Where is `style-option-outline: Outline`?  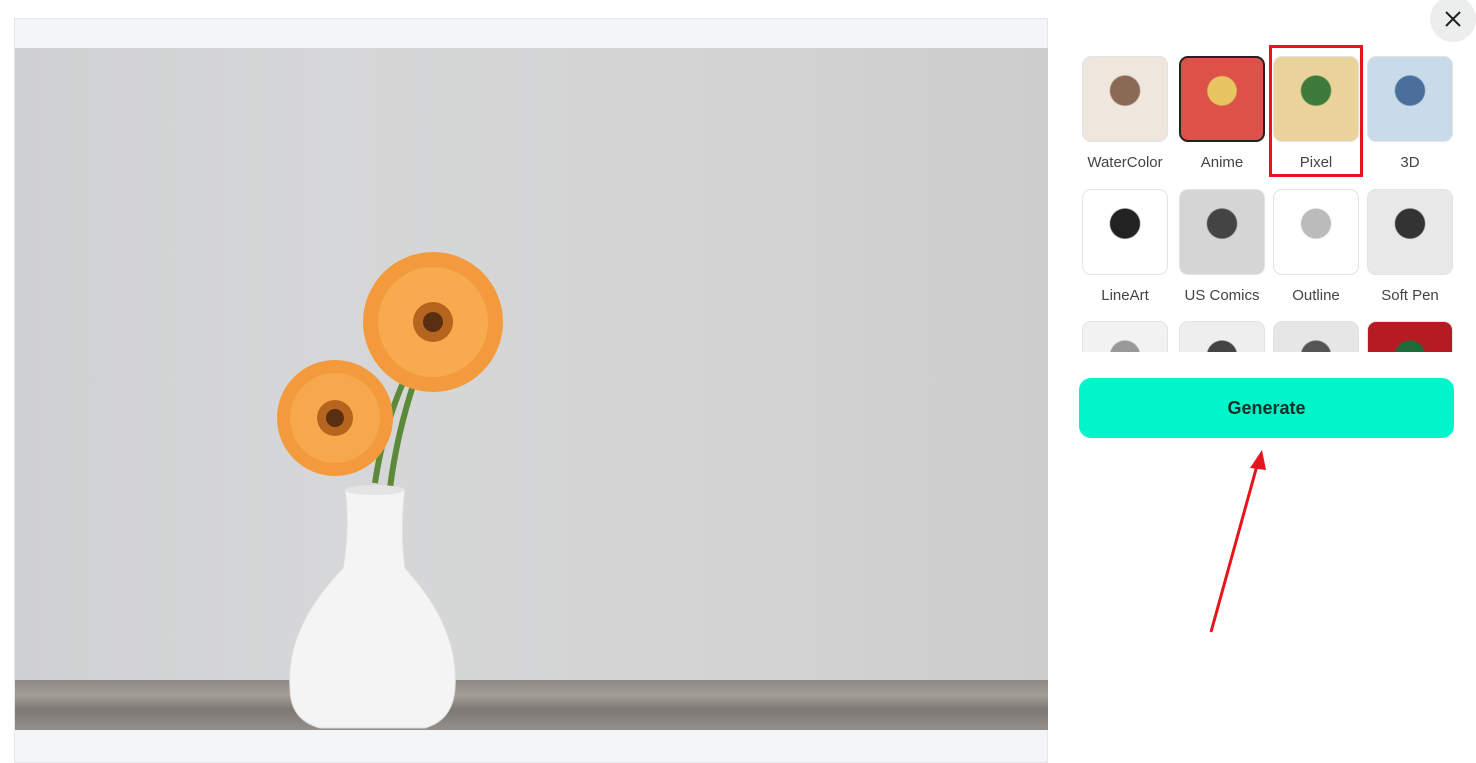
style-option-outline: Outline is located at coordinates (1316, 246).